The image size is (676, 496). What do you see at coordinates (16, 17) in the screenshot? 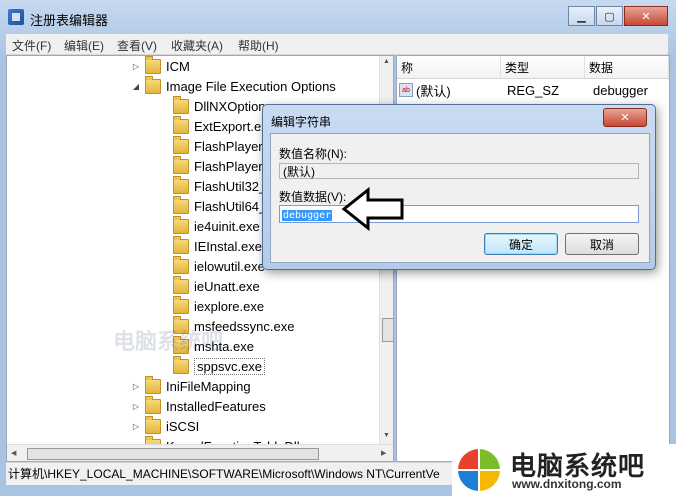
I see `regedit-icon` at bounding box center [16, 17].